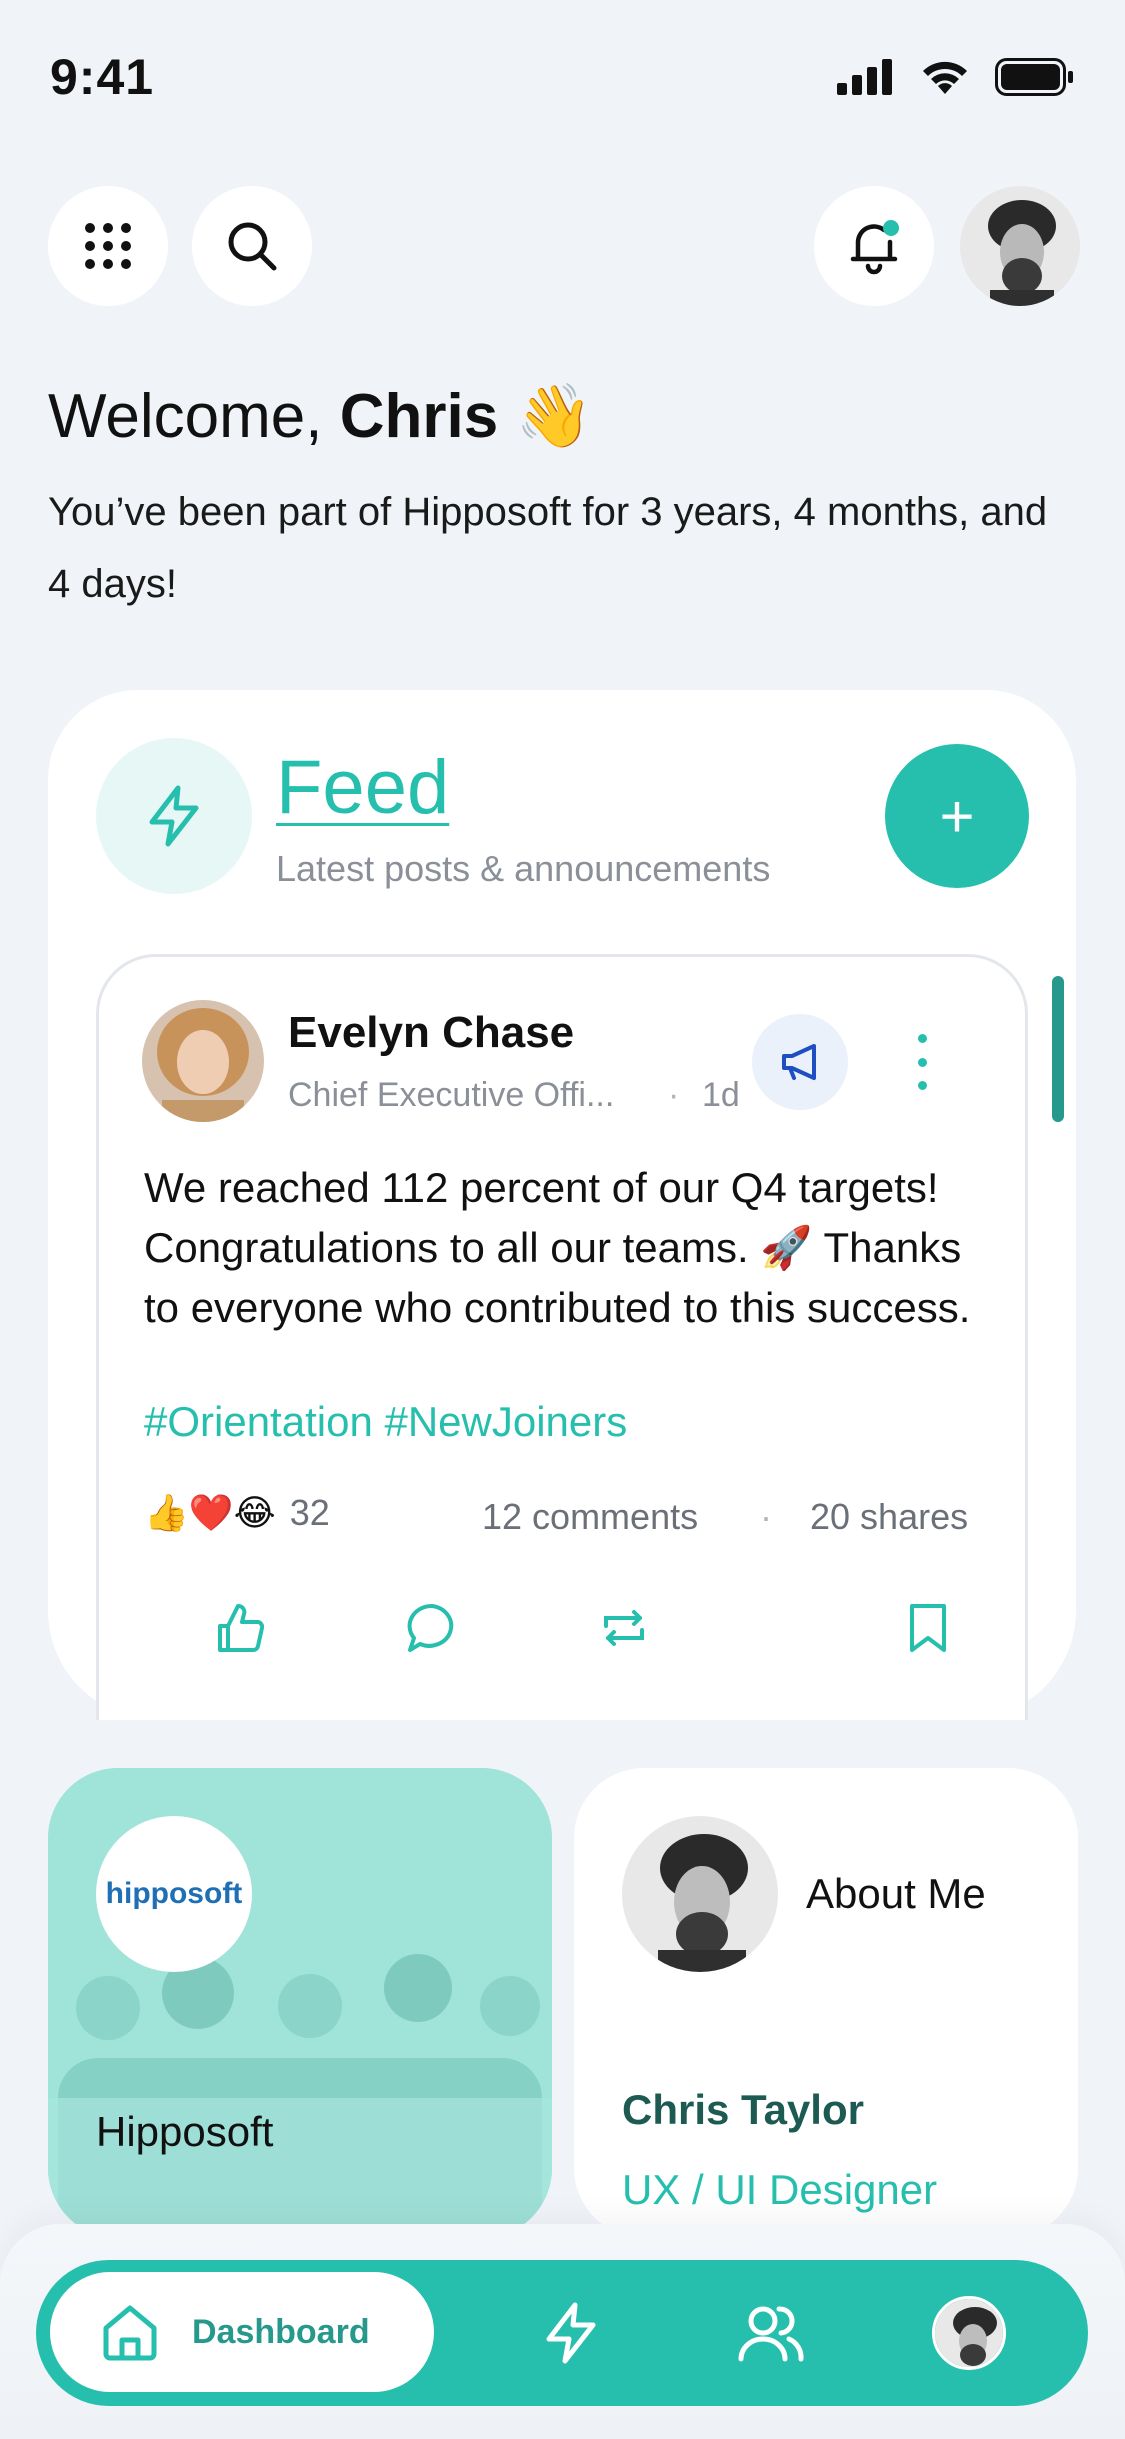  I want to click on search-icon, so click(252, 246).